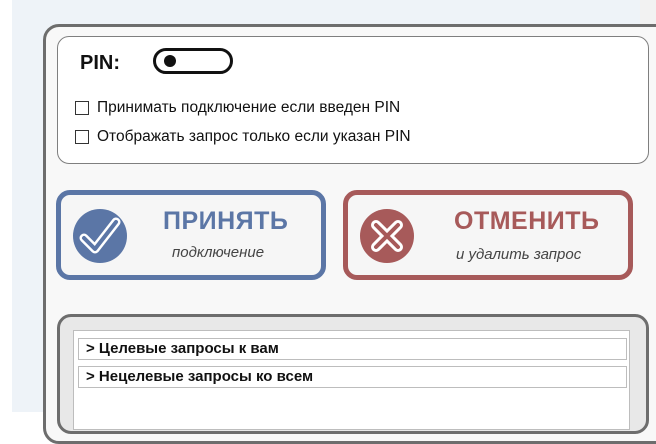 Image resolution: width=656 pixels, height=444 pixels. Describe the element at coordinates (218, 252) in the screenshot. I see `accept-subtitle: подключение` at that location.